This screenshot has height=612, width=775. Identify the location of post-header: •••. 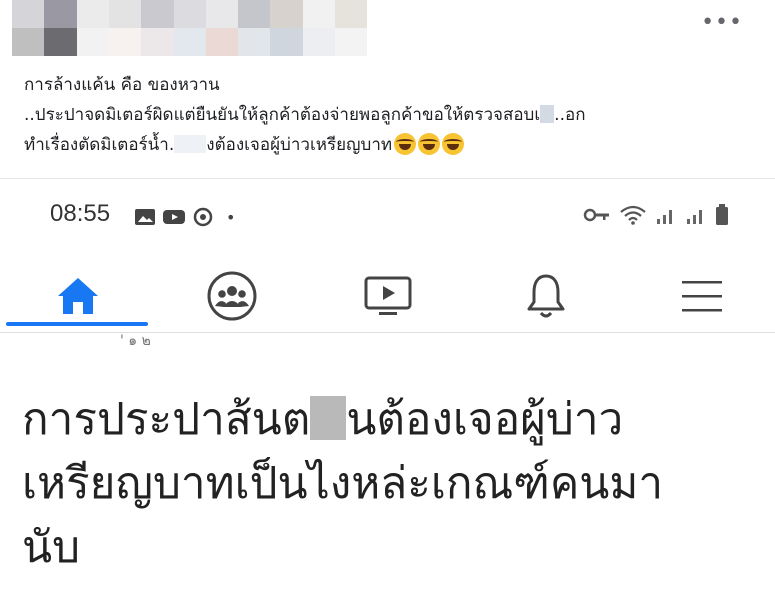
(387, 30).